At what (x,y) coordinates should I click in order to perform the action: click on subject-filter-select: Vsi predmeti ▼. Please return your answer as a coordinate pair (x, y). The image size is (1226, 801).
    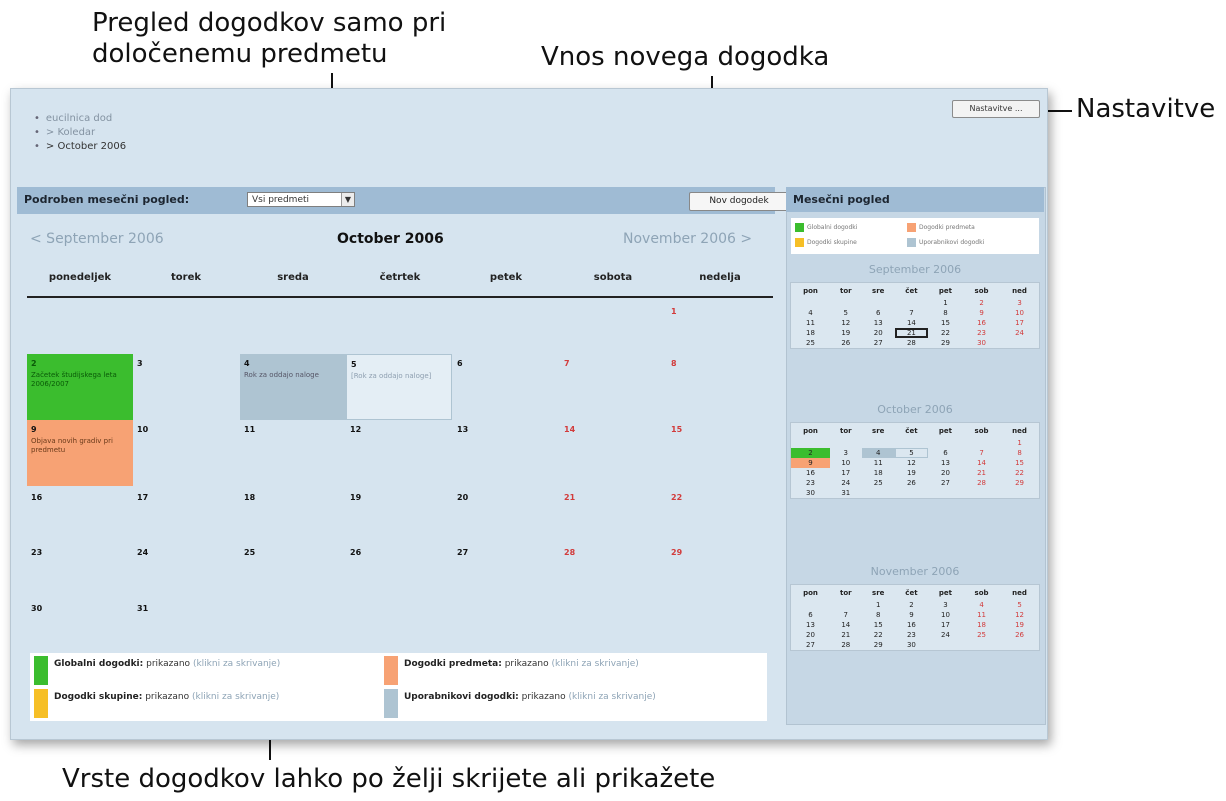
    Looking at the image, I should click on (301, 199).